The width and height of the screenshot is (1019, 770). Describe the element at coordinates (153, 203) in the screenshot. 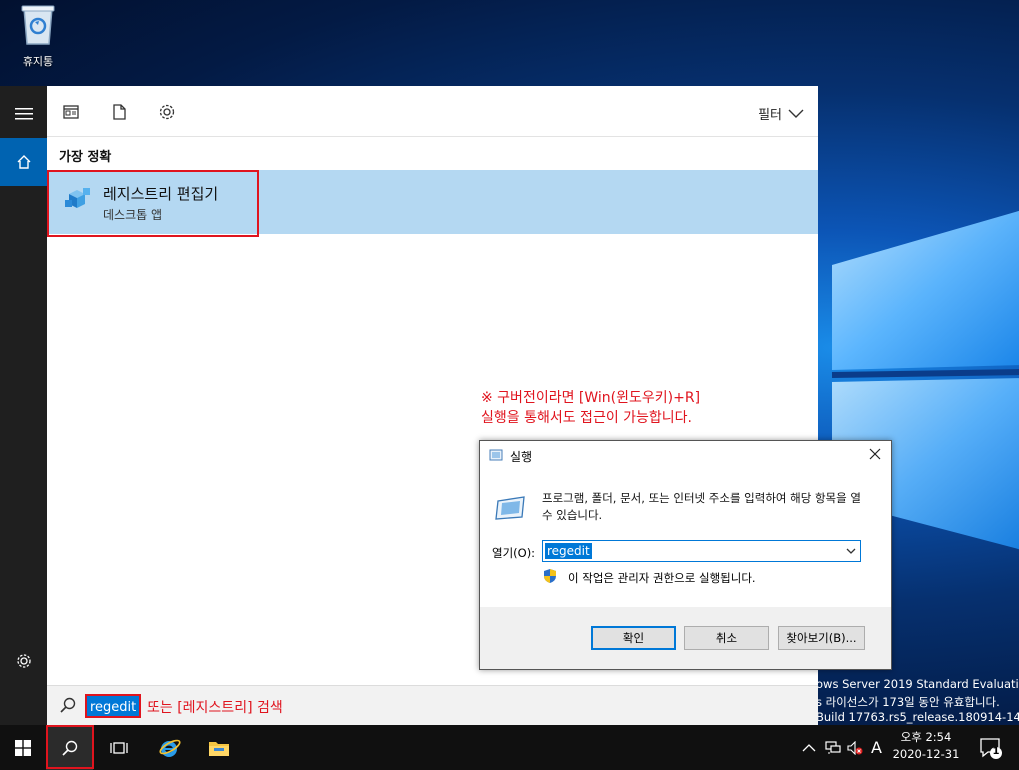

I see `result-highlight-box` at that location.